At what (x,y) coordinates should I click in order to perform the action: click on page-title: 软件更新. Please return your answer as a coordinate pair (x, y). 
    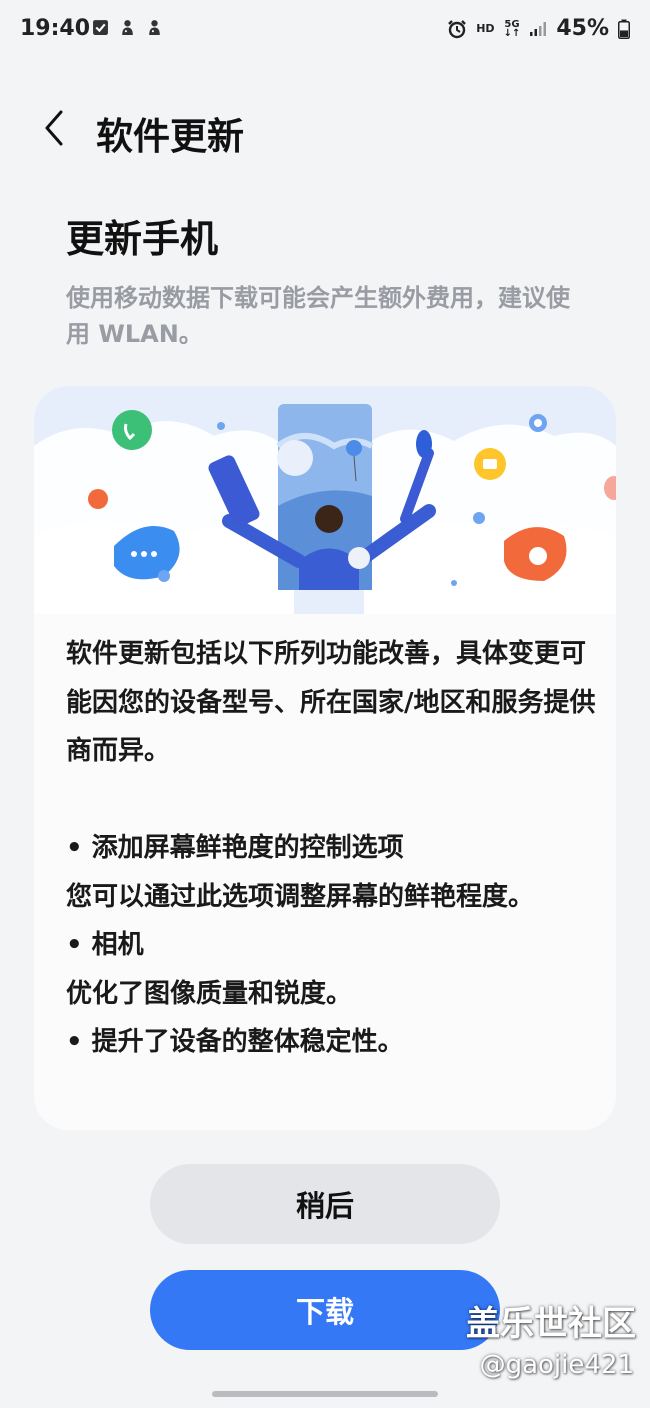
    Looking at the image, I should click on (170, 136).